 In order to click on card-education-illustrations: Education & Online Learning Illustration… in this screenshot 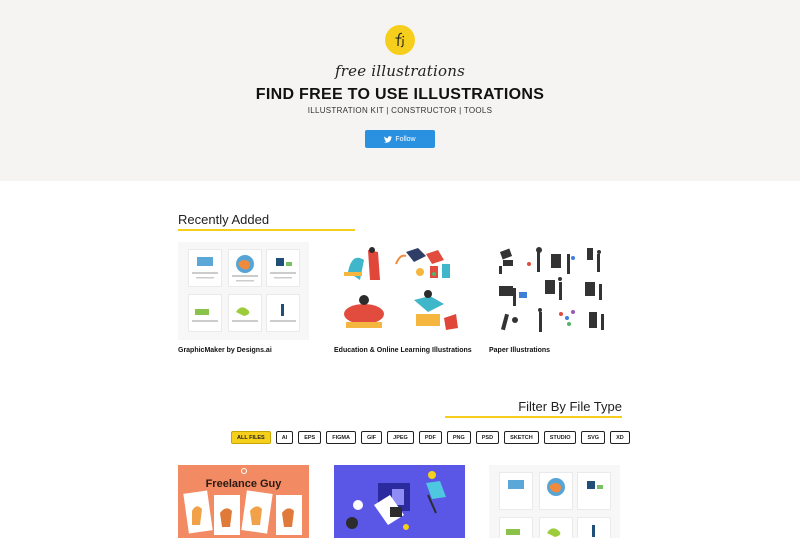, I will do `click(403, 298)`.